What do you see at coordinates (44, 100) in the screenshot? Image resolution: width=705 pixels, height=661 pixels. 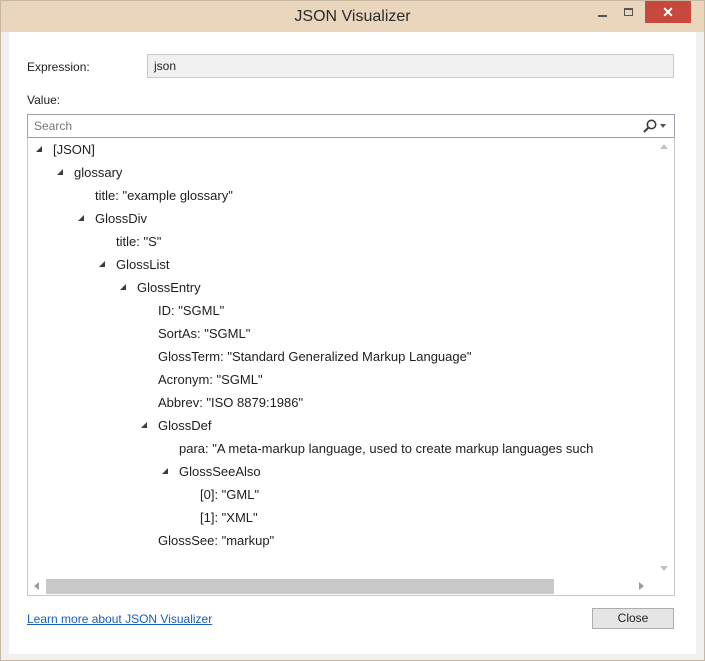 I see `value-label: Value:` at bounding box center [44, 100].